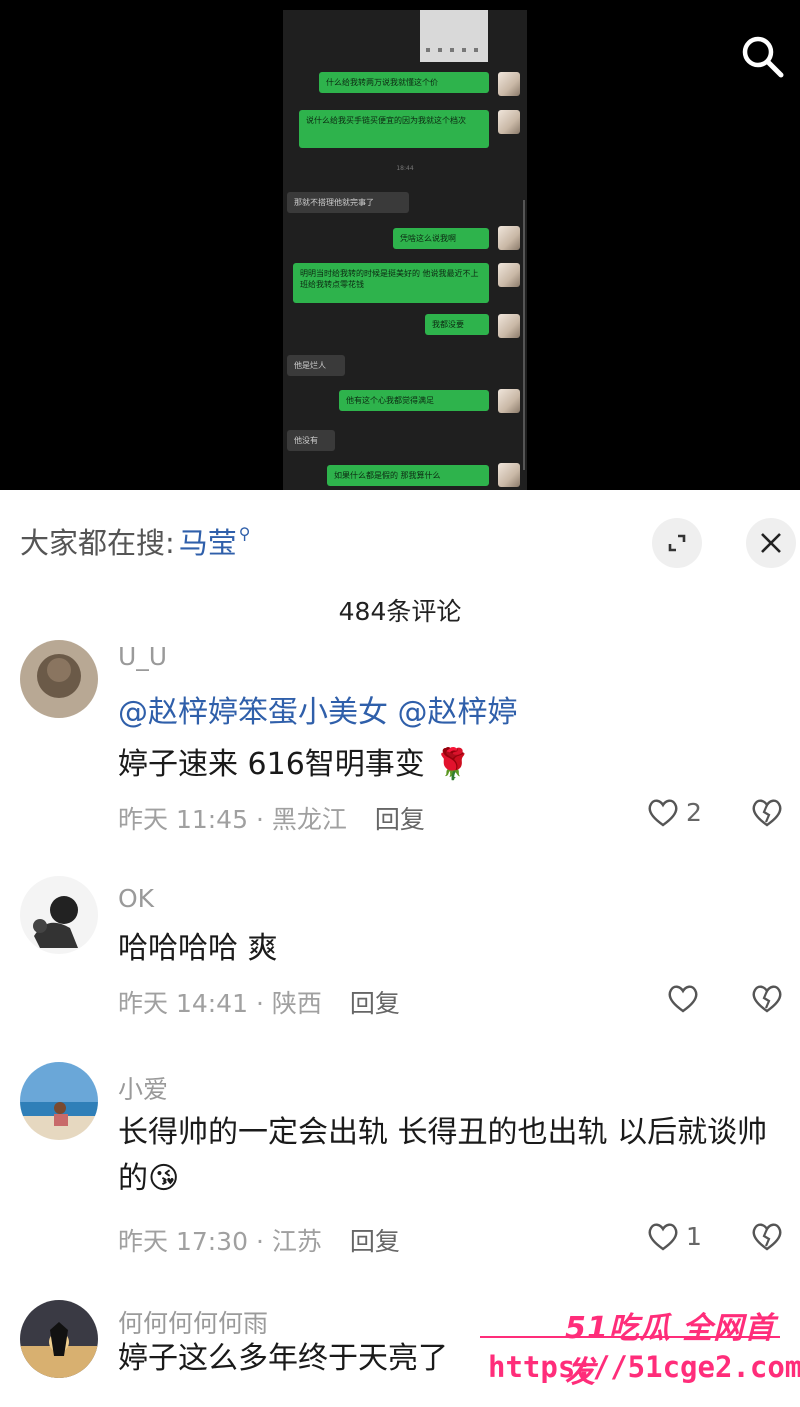 This screenshot has height=1407, width=800. What do you see at coordinates (244, 533) in the screenshot?
I see `search-small-icon: ⚲` at bounding box center [244, 533].